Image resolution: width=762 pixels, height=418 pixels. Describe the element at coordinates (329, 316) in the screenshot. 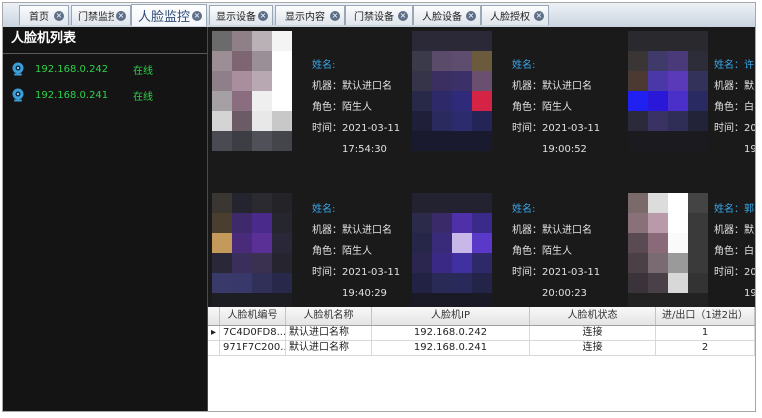

I see `column-header: 人脸机名称` at that location.